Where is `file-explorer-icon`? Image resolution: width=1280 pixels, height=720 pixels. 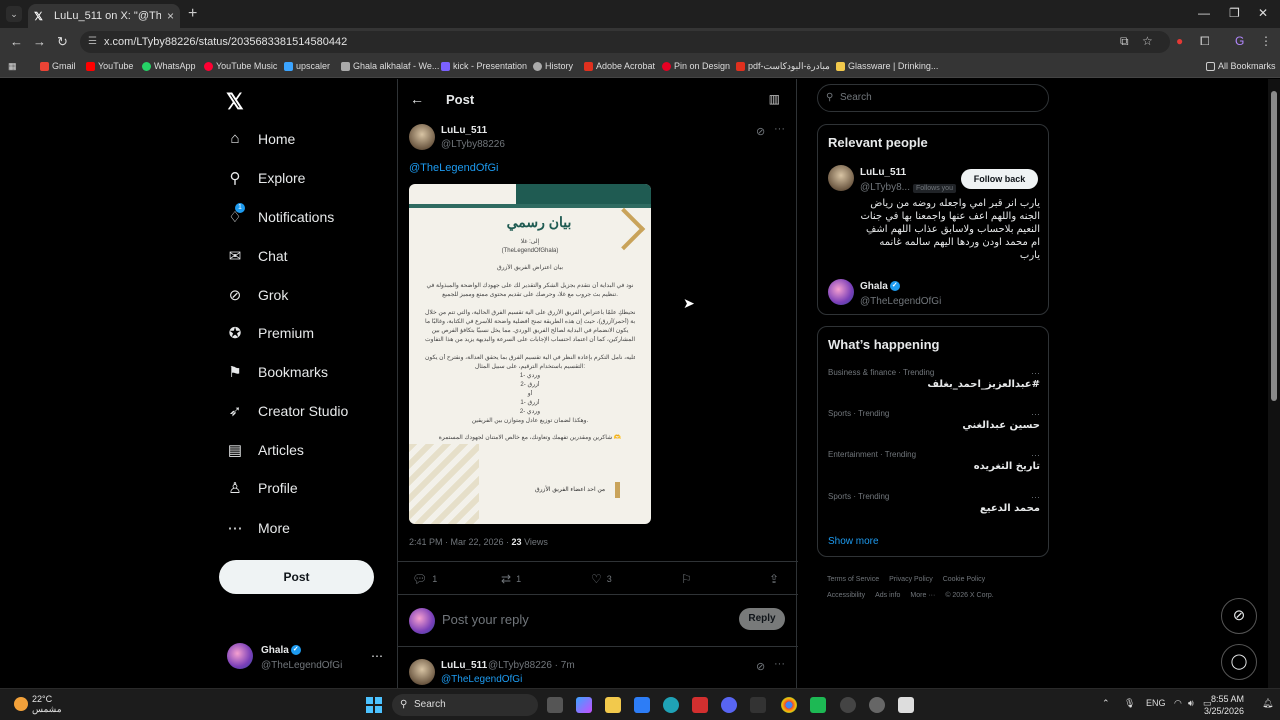
file-explorer-icon is located at coordinates (613, 705).